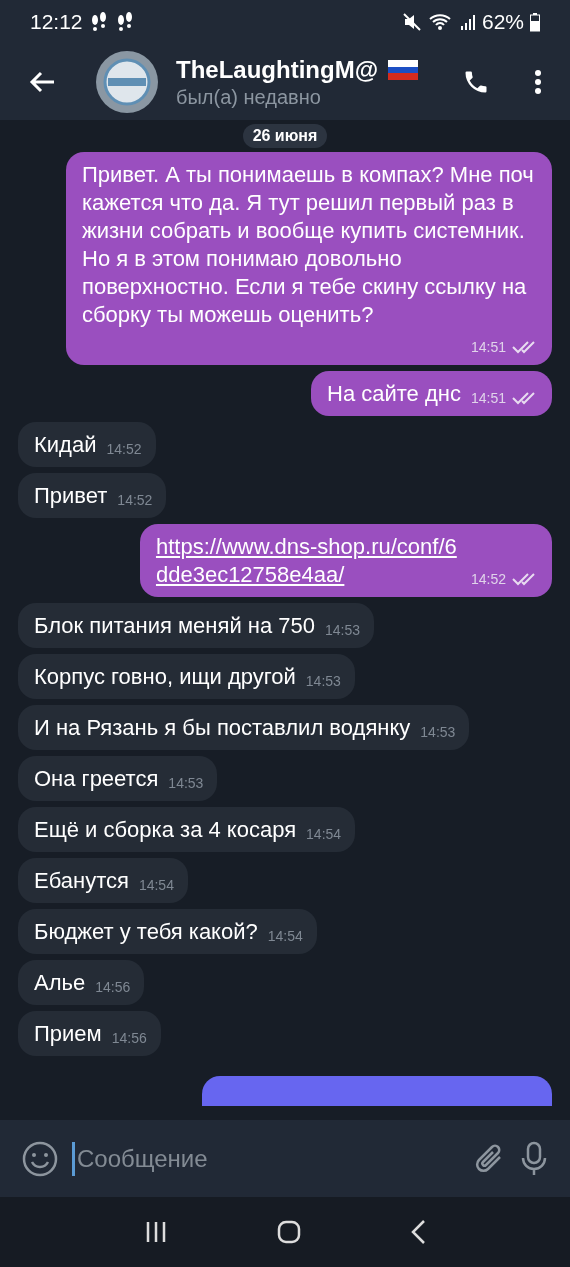  I want to click on mute-icon, so click(411, 22).